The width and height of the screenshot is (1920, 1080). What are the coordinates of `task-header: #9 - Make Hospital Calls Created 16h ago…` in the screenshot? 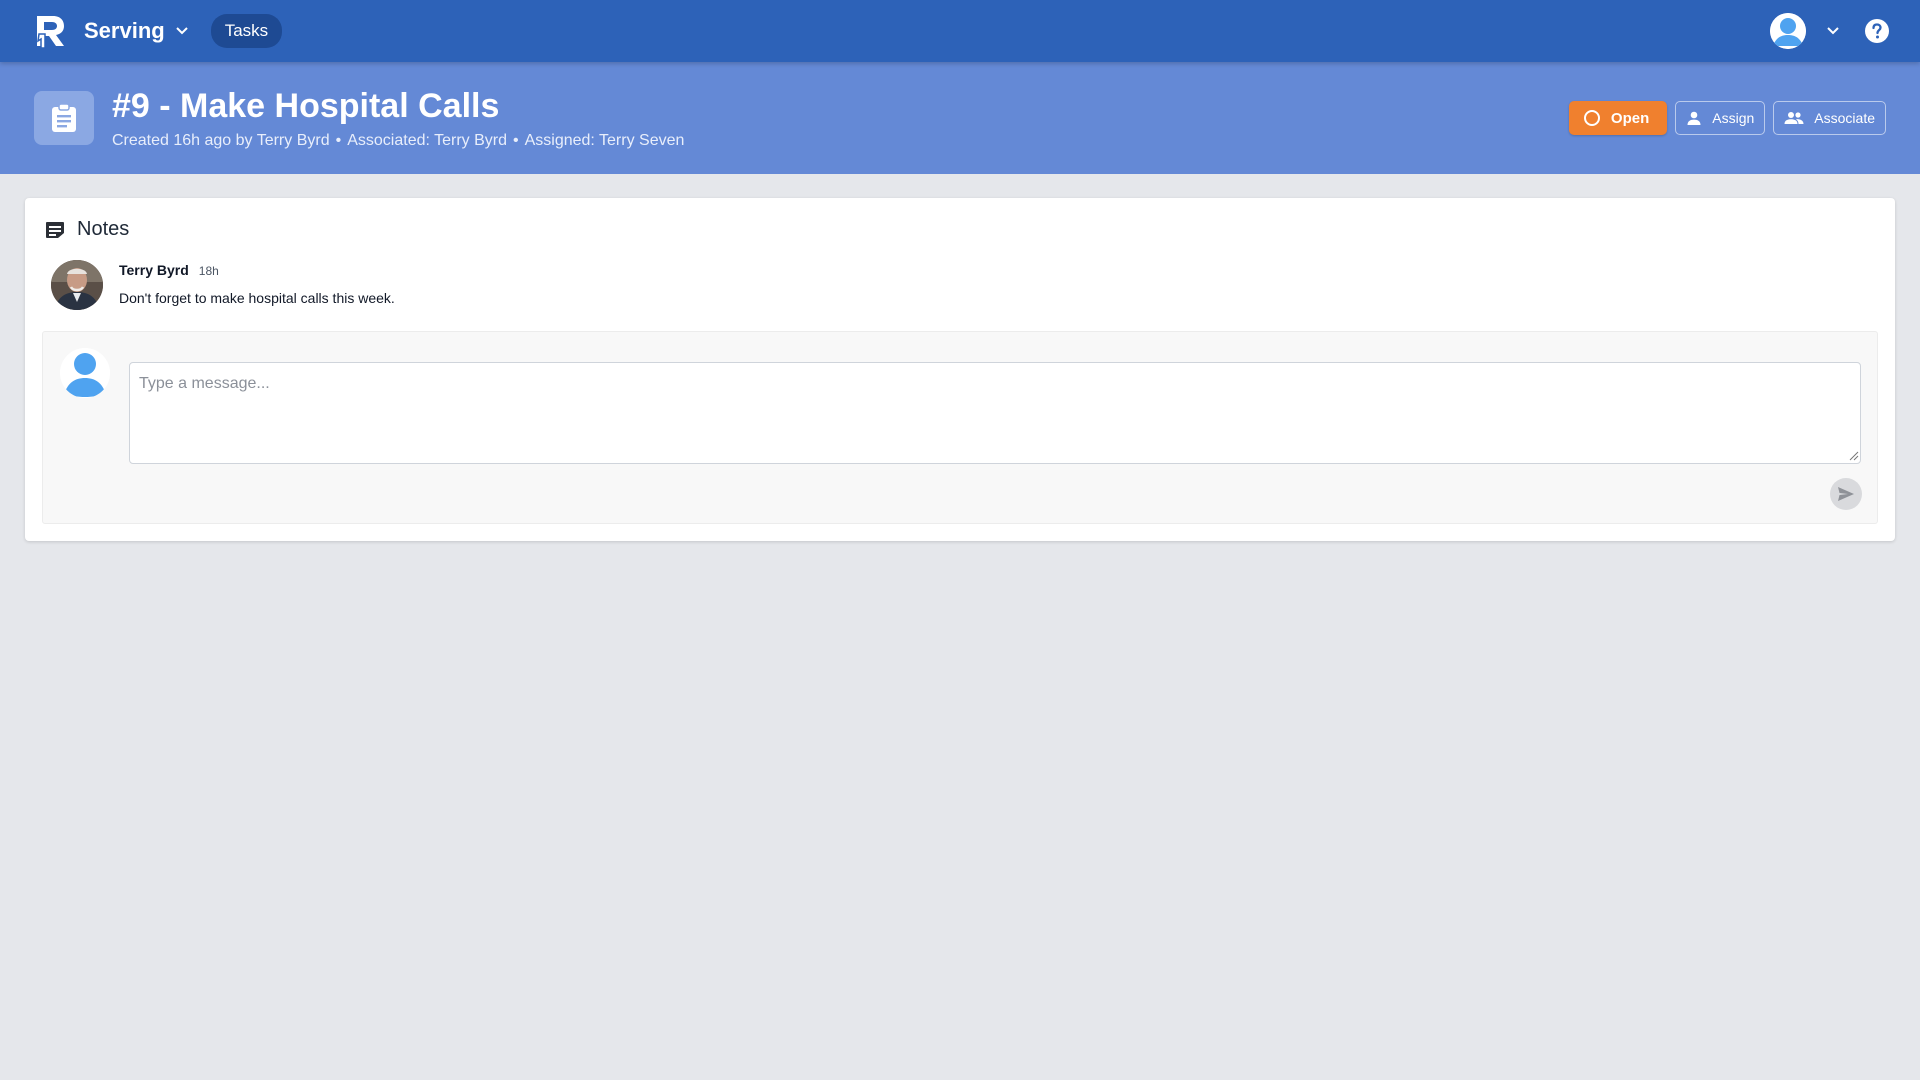 It's located at (960, 118).